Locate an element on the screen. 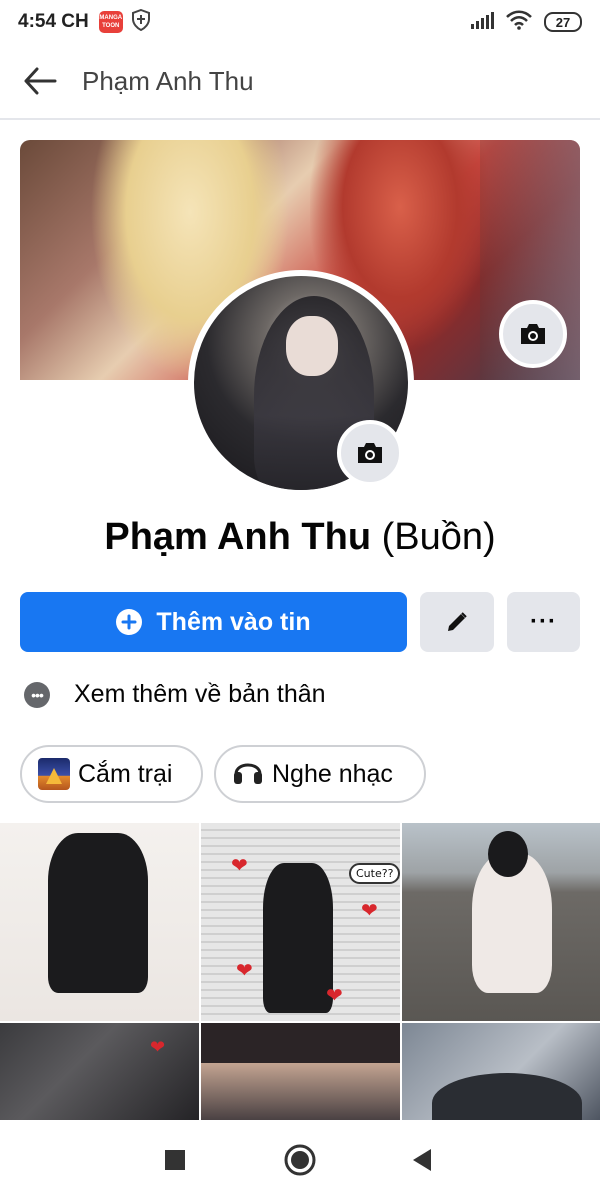 Image resolution: width=600 pixels, height=1200 pixels. camping-icon is located at coordinates (54, 774).